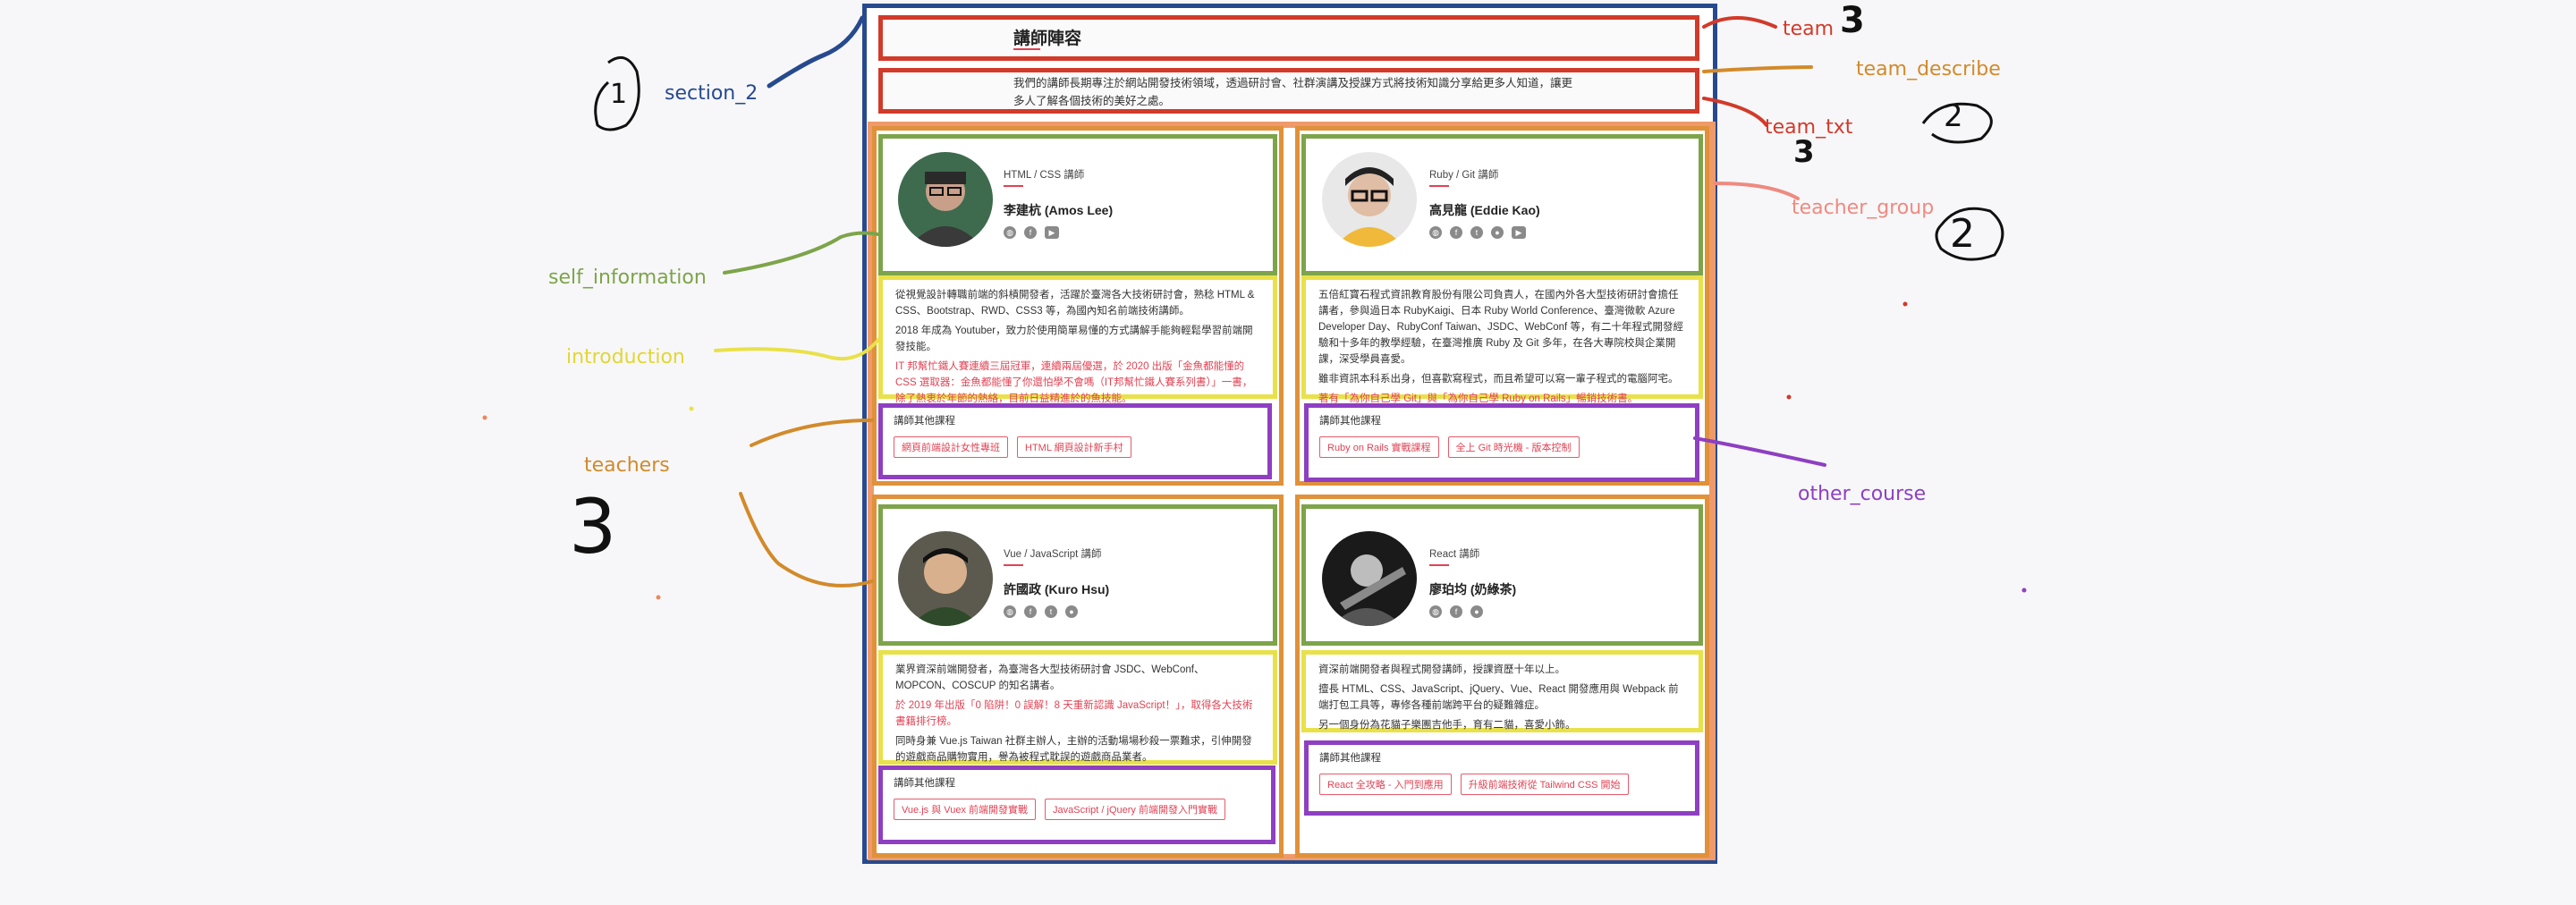  Describe the element at coordinates (1041, 611) in the screenshot. I see `social-links: ◍ f t ●` at that location.